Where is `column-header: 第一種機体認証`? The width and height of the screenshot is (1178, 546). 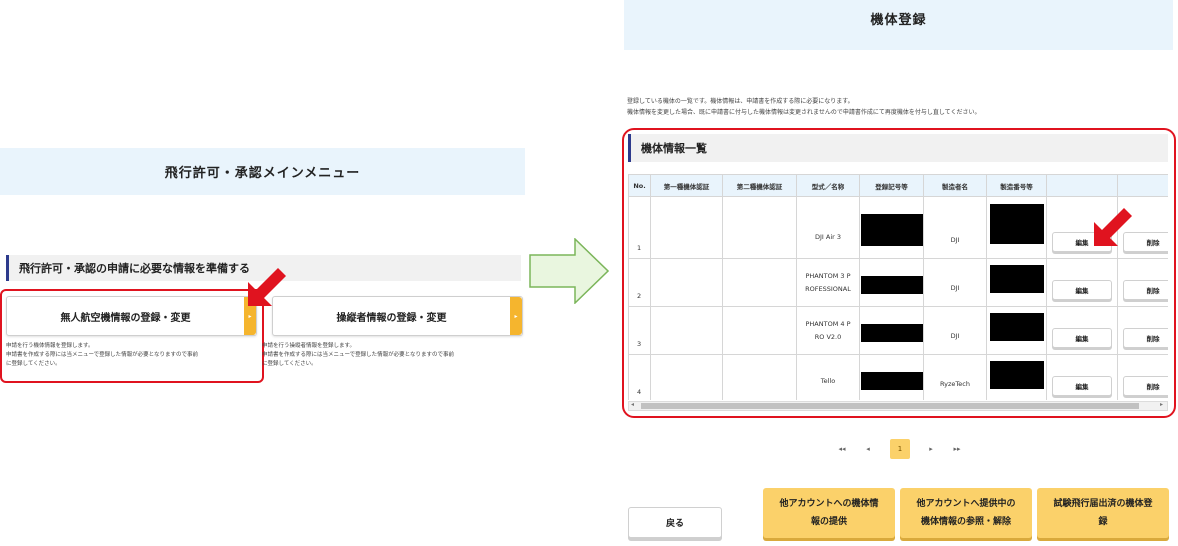 column-header: 第一種機体認証 is located at coordinates (686, 185).